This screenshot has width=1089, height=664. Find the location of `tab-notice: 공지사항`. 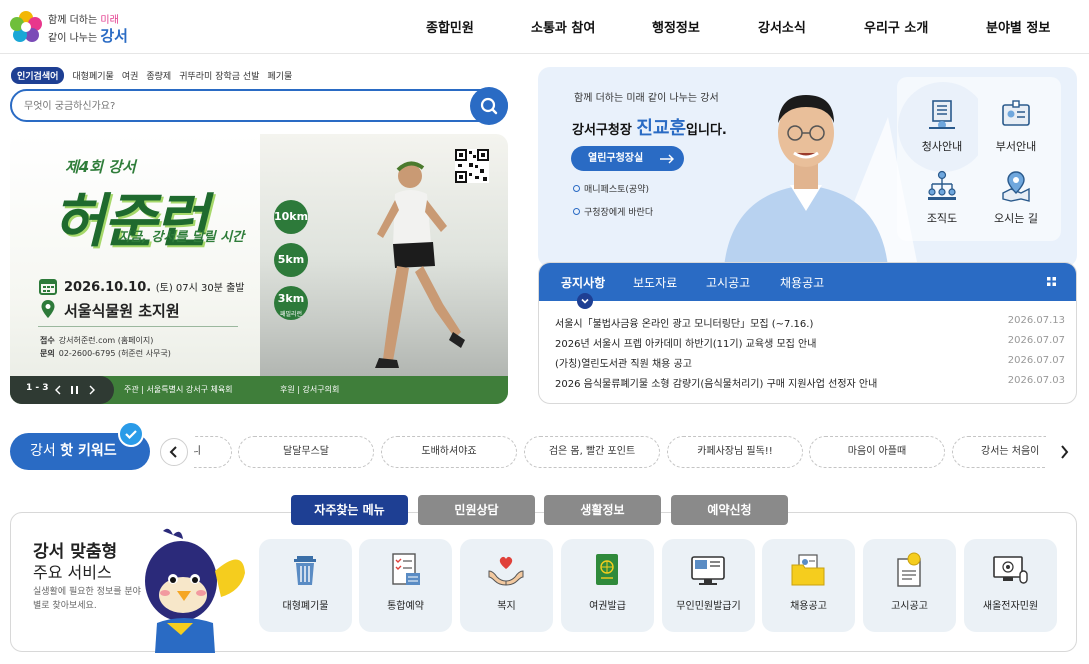

tab-notice: 공지사항 is located at coordinates (583, 282).